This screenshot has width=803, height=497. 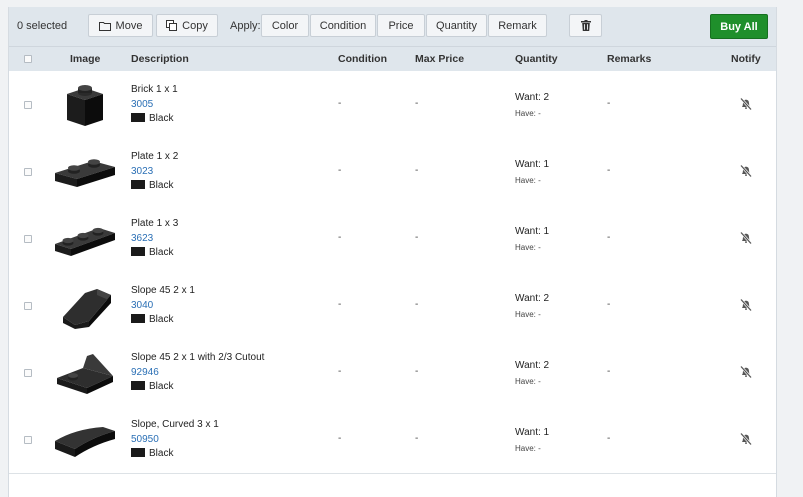 I want to click on select-all-checkbox, so click(x=28, y=59).